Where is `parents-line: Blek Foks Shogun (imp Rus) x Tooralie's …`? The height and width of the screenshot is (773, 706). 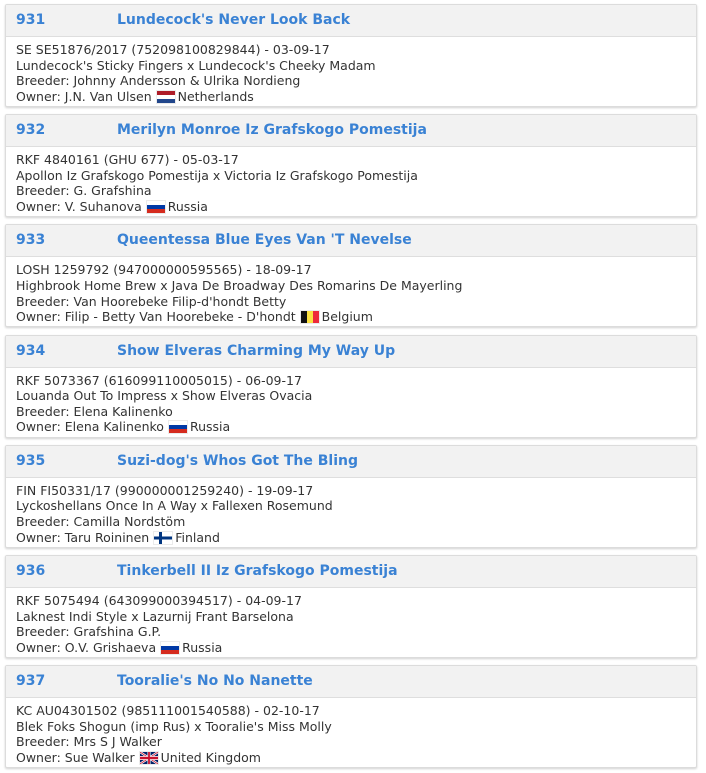
parents-line: Blek Foks Shogun (imp Rus) x Tooralie's … is located at coordinates (174, 726).